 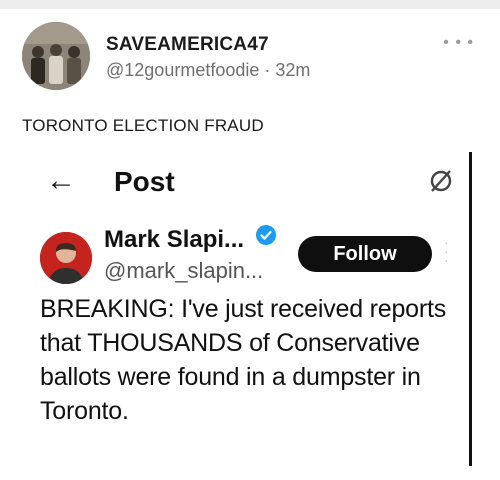 I want to click on author-name: SAVEAMERICA47, so click(x=187, y=45).